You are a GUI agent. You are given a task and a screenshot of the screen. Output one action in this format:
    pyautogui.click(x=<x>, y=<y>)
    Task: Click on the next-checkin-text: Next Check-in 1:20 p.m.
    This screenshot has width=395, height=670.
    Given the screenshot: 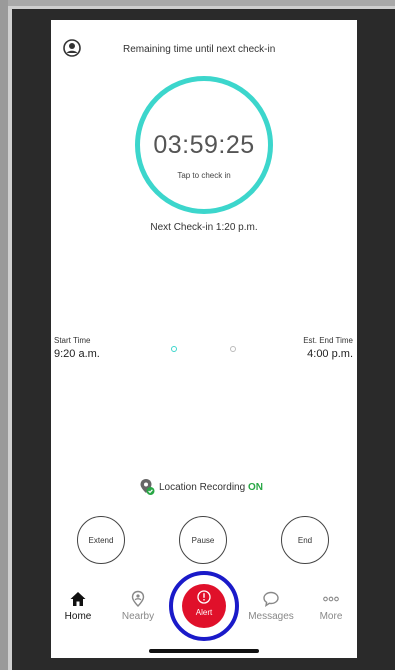 What is the action you would take?
    pyautogui.click(x=204, y=227)
    